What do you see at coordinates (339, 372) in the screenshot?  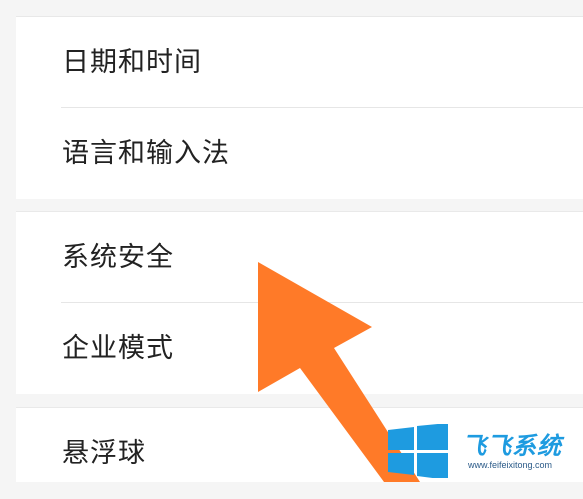 I see `arrow-up-left-icon` at bounding box center [339, 372].